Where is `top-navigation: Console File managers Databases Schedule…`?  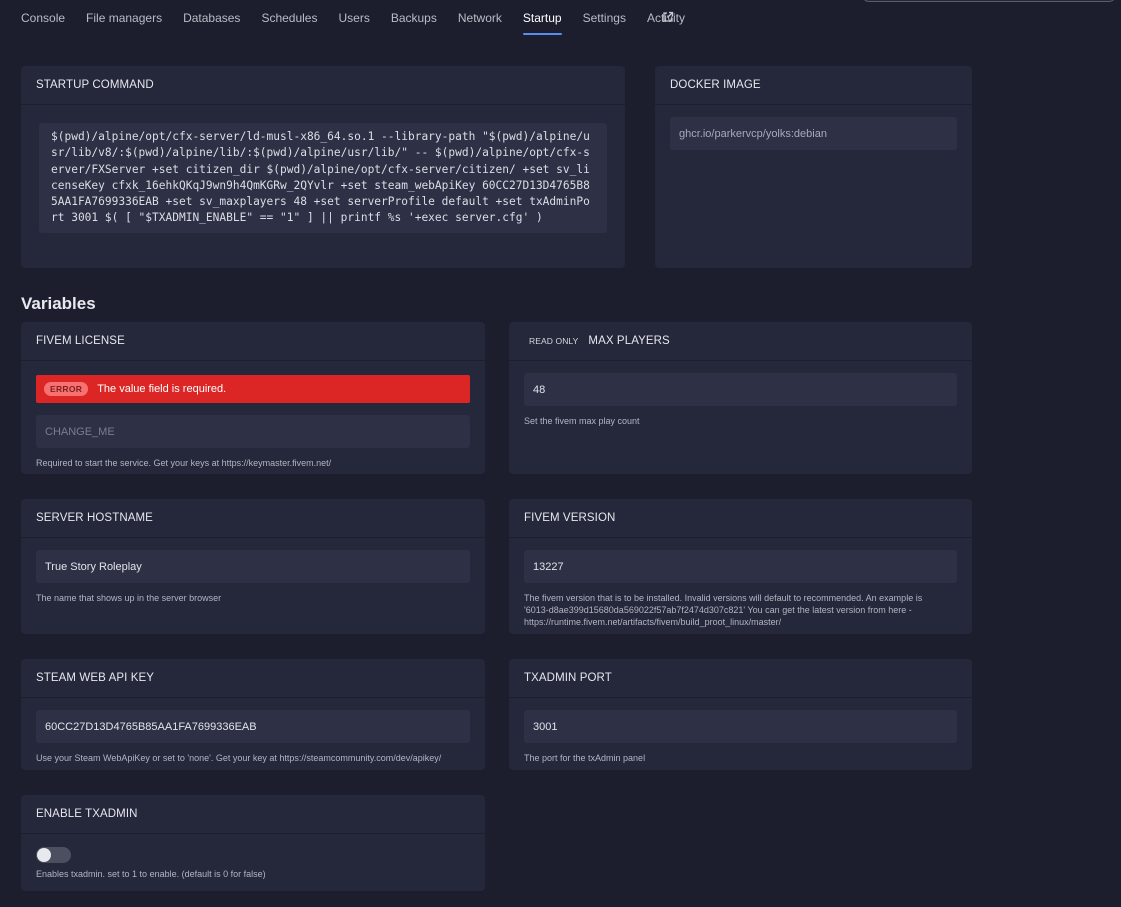 top-navigation: Console File managers Databases Schedule… is located at coordinates (560, 18).